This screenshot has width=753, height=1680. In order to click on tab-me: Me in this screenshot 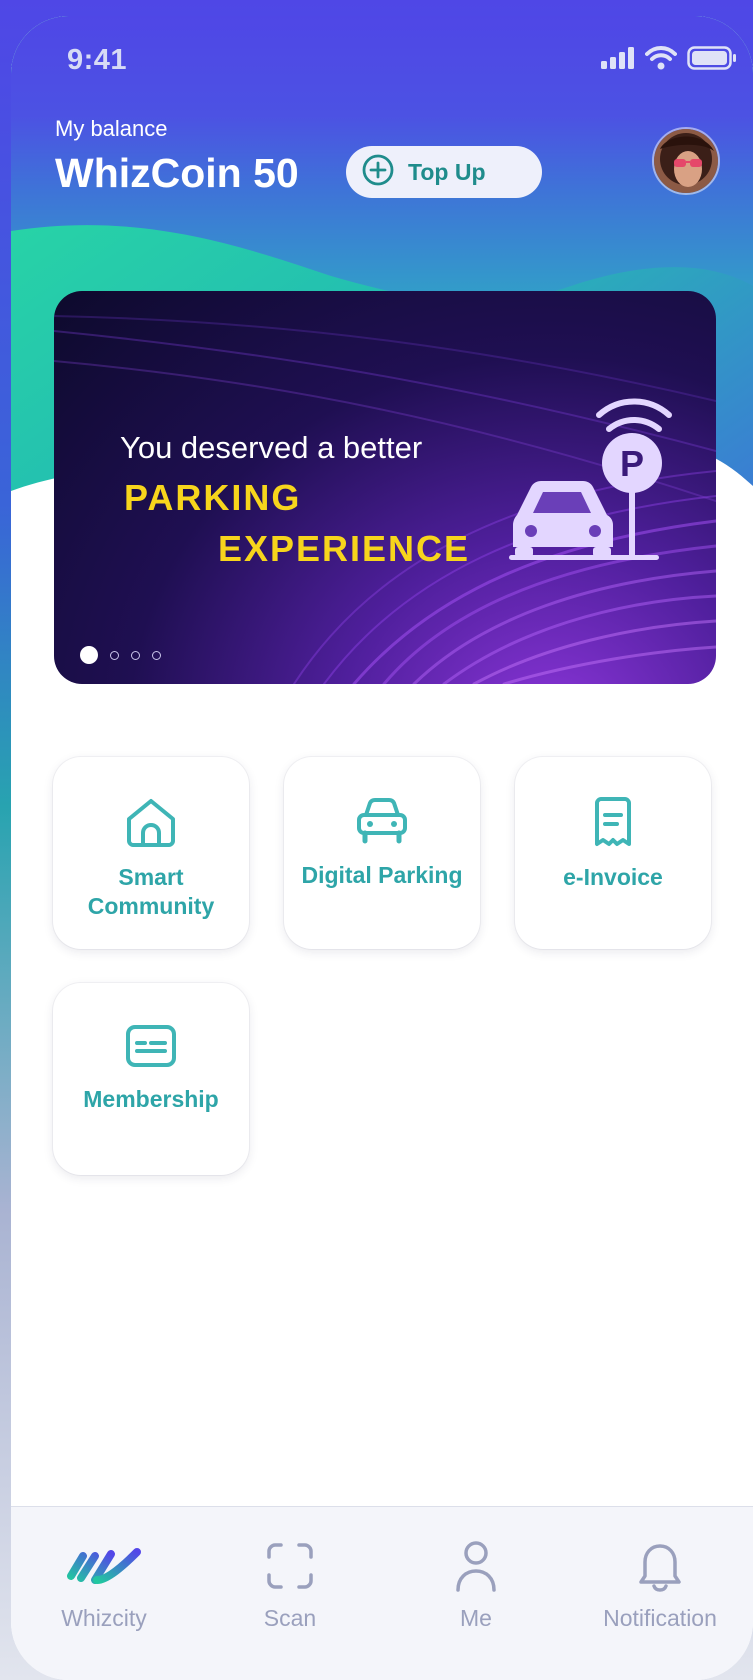, I will do `click(476, 1593)`.